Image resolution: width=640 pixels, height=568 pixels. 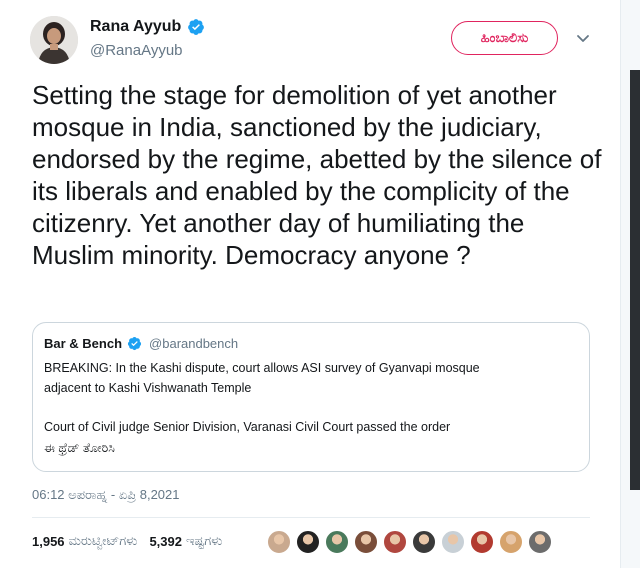 I want to click on divider, so click(x=311, y=517).